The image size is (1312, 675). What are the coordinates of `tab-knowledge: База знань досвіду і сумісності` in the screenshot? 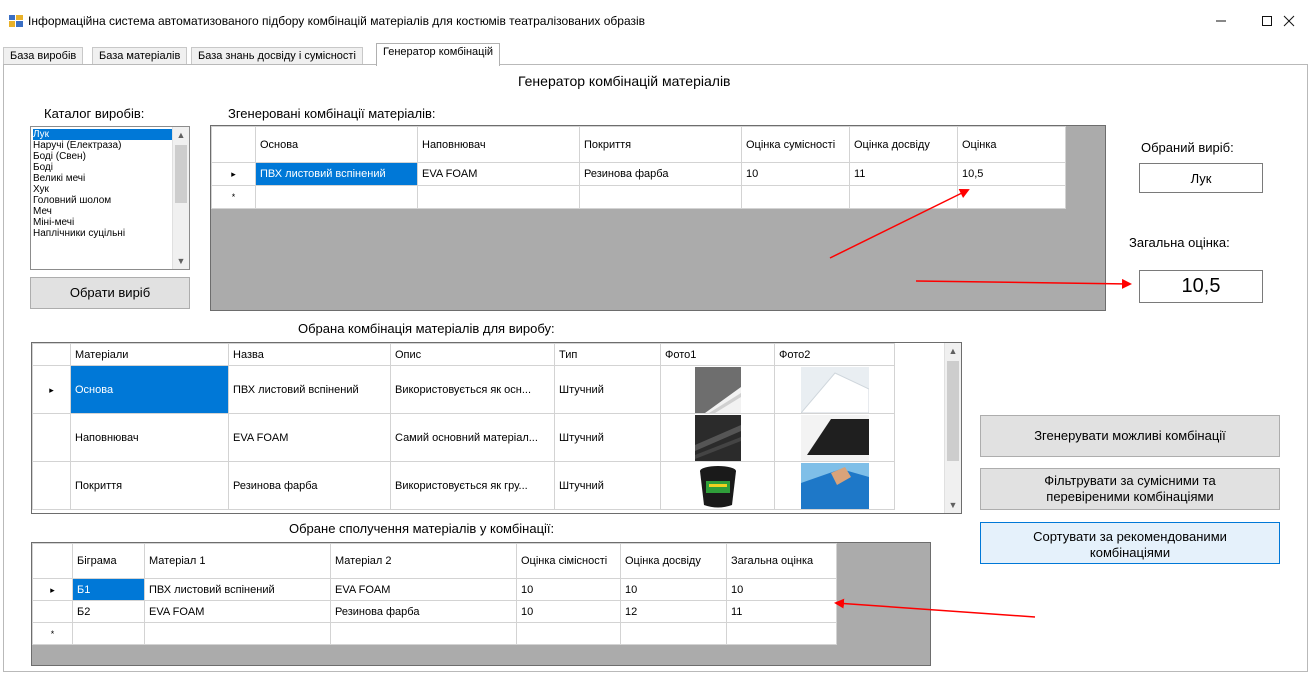 It's located at (277, 56).